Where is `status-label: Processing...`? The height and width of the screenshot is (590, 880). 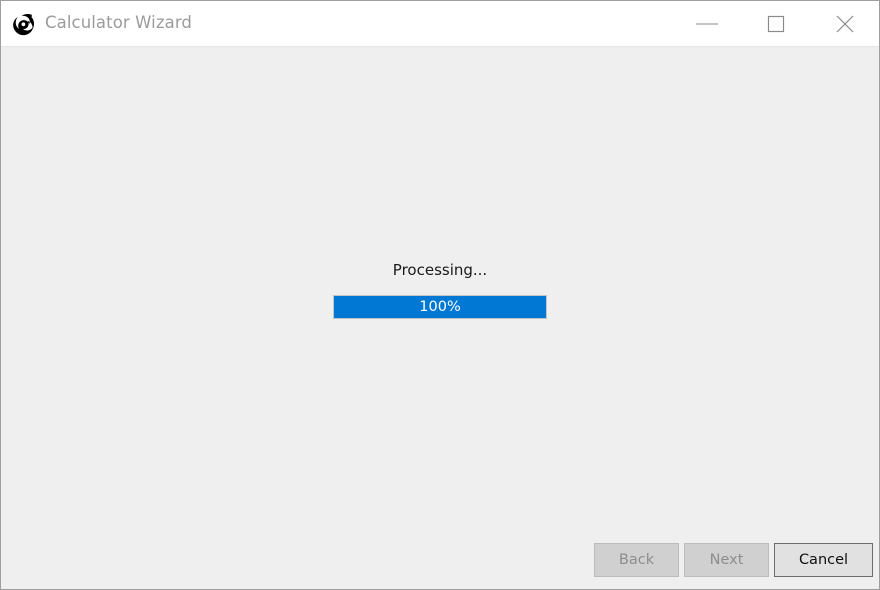
status-label: Processing... is located at coordinates (440, 270).